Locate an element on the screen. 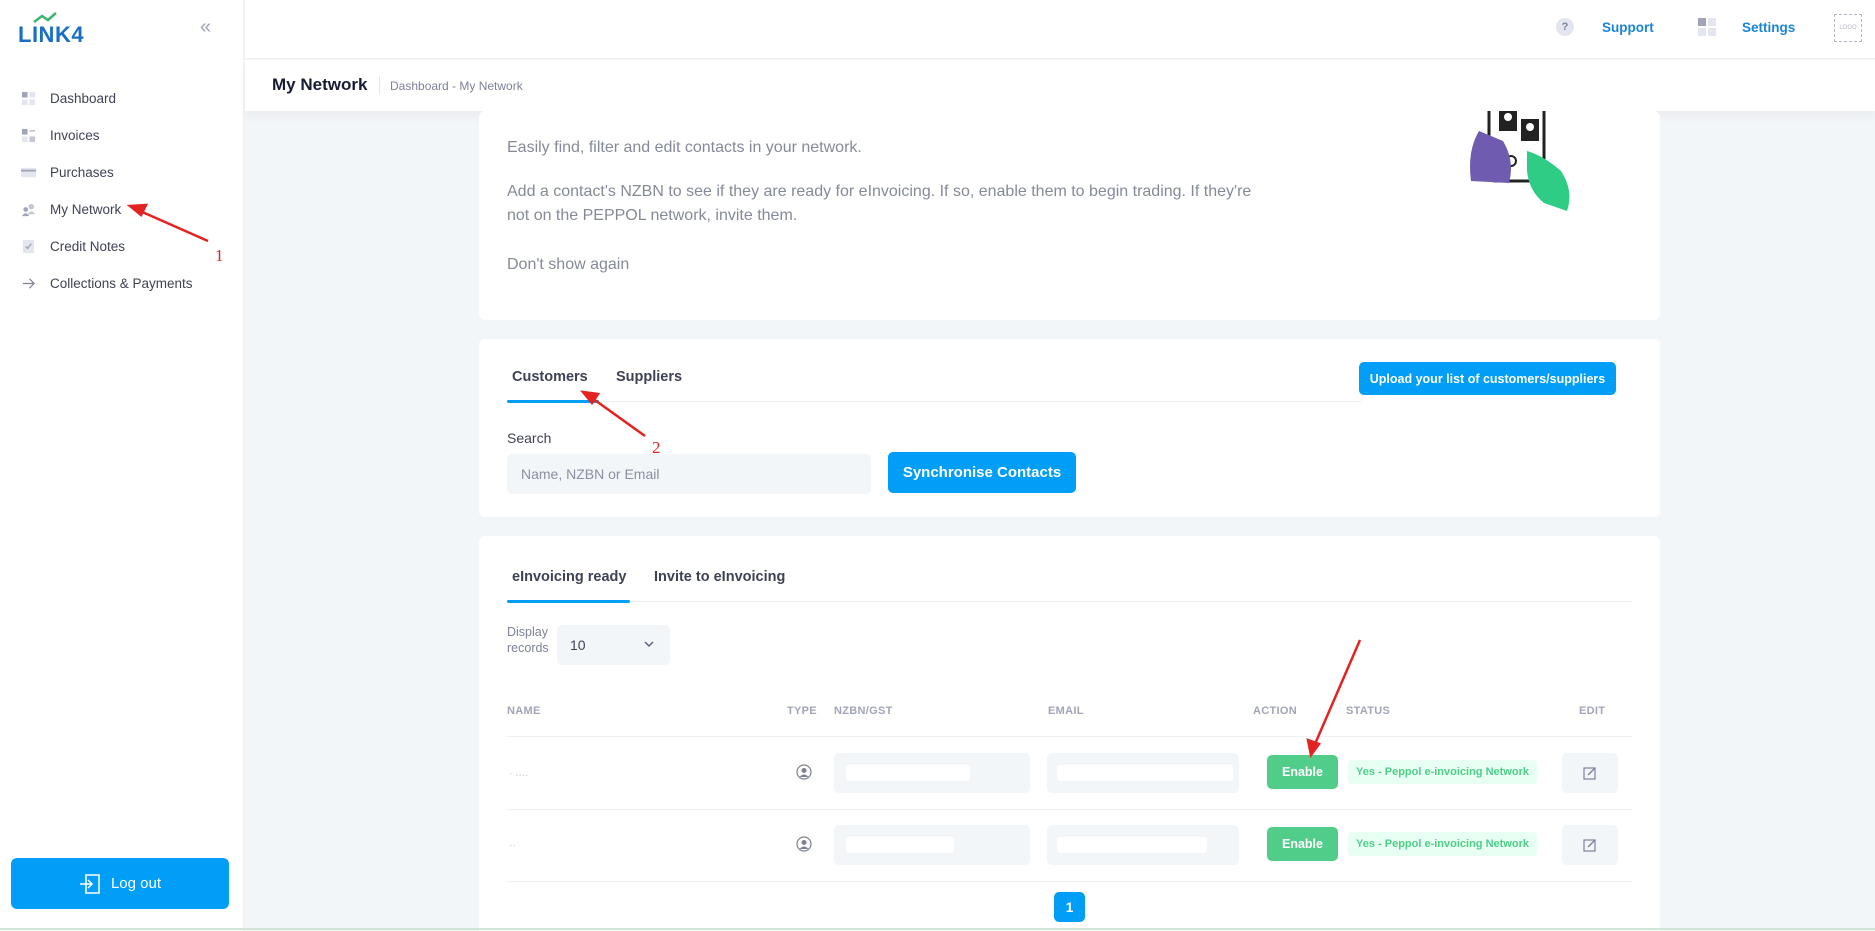 This screenshot has width=1875, height=931. display-records-label: Display records is located at coordinates (528, 640).